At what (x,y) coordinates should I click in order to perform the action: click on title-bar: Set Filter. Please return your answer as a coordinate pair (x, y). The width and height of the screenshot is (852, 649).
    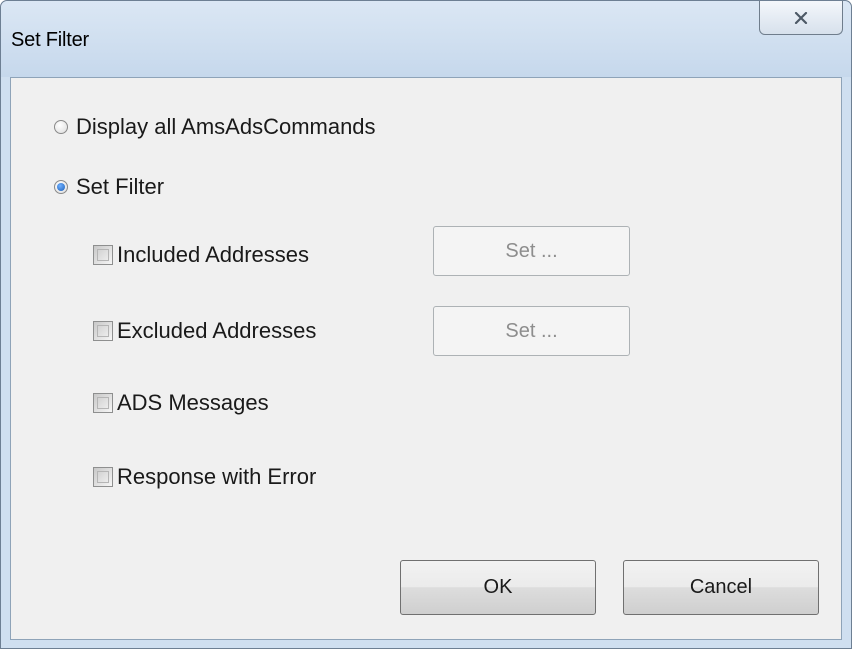
    Looking at the image, I should click on (426, 39).